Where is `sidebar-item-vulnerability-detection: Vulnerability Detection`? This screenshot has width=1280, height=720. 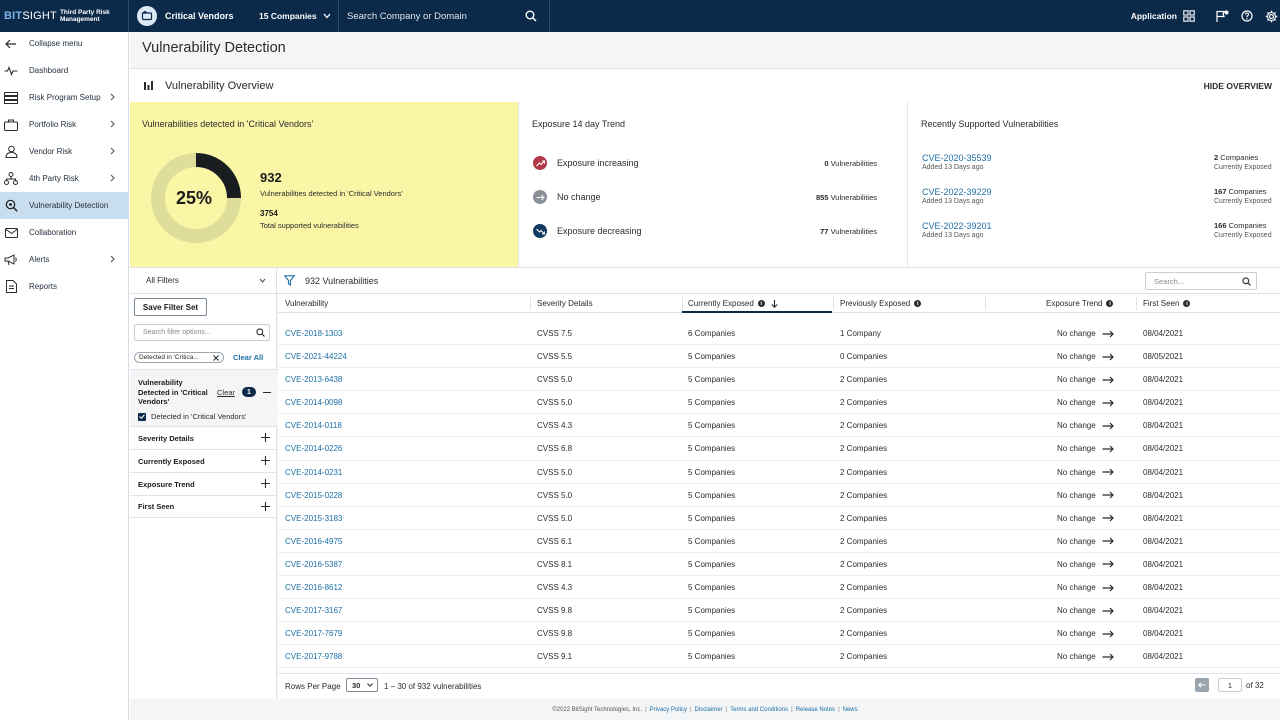 sidebar-item-vulnerability-detection: Vulnerability Detection is located at coordinates (64, 205).